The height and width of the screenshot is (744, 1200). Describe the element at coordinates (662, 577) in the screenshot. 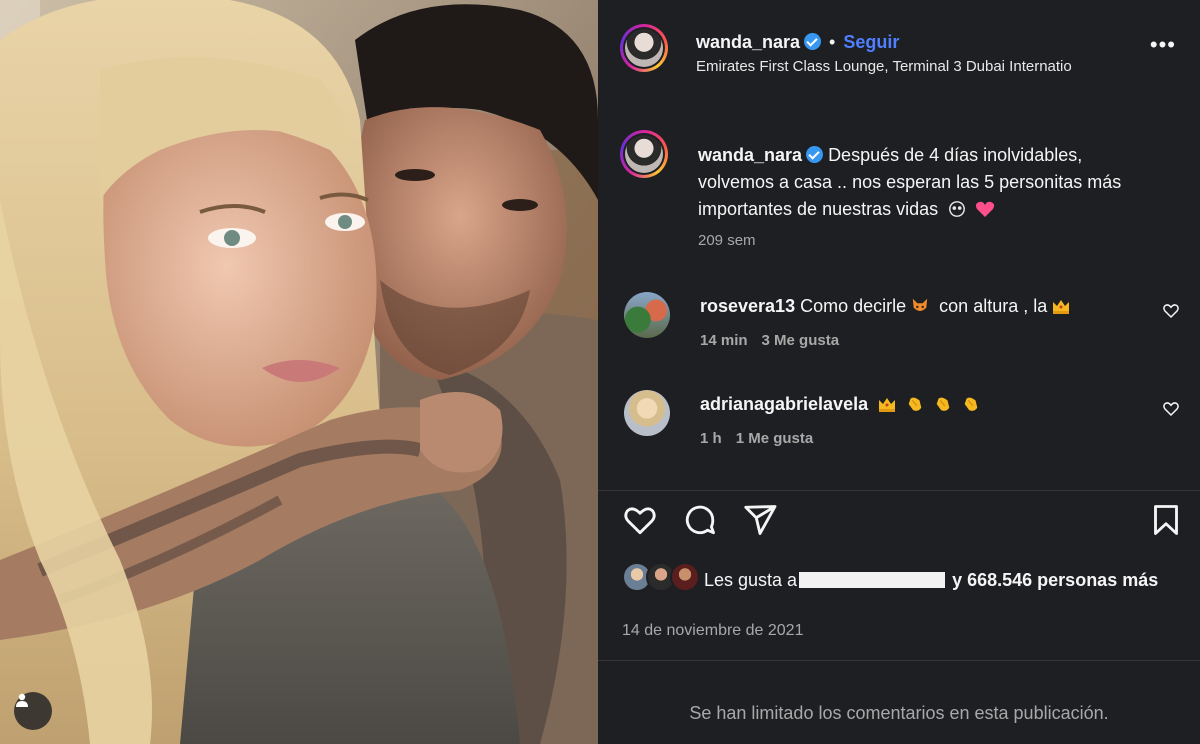

I see `liker-avatars` at that location.